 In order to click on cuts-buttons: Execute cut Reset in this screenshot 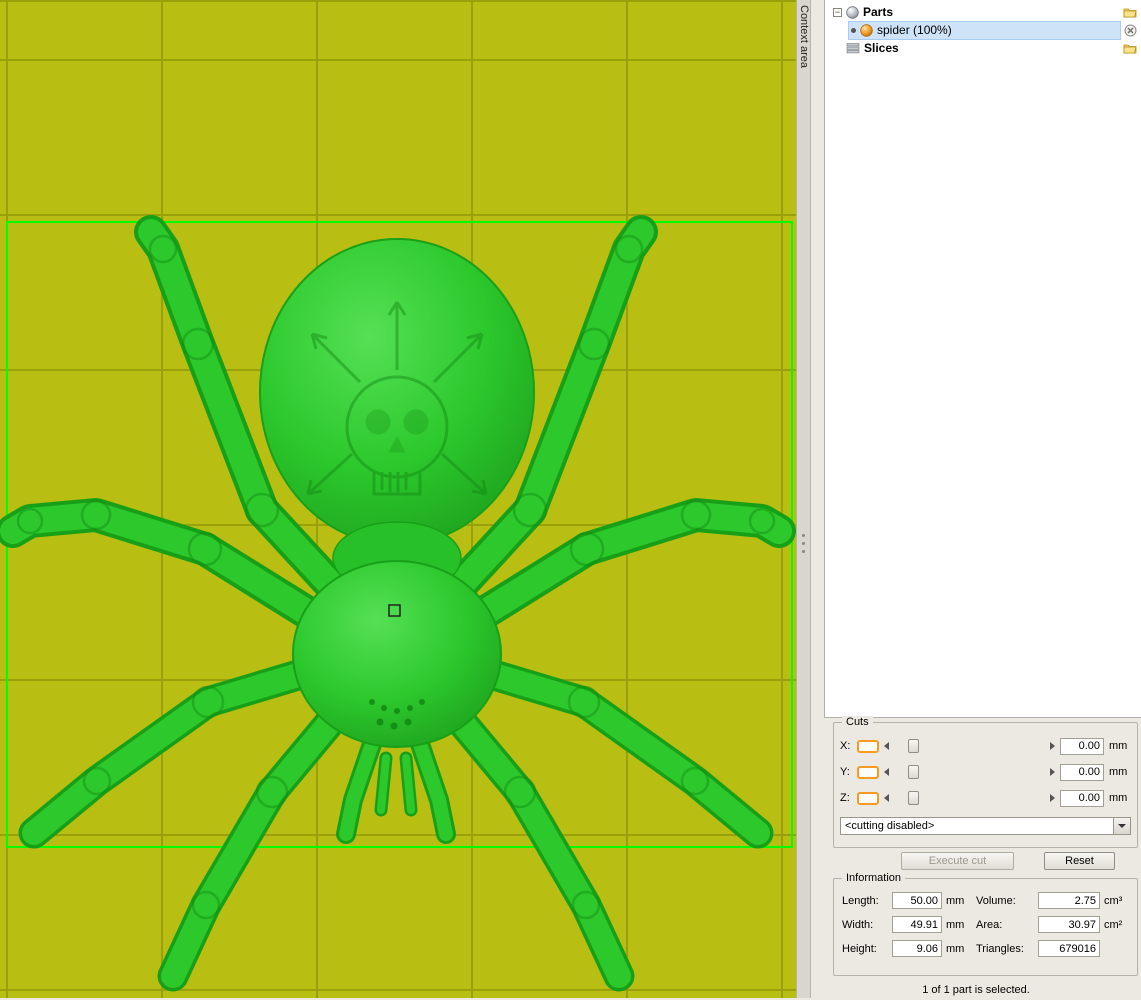, I will do `click(985, 861)`.